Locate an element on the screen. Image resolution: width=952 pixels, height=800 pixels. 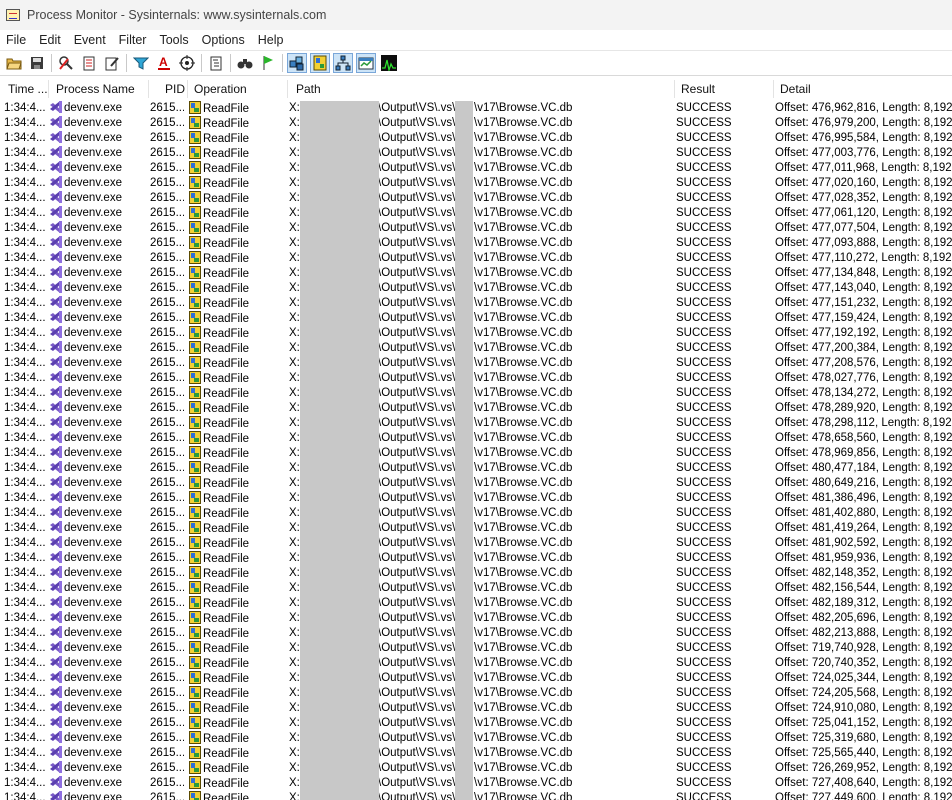
column-pid: PID is located at coordinates (176, 89).